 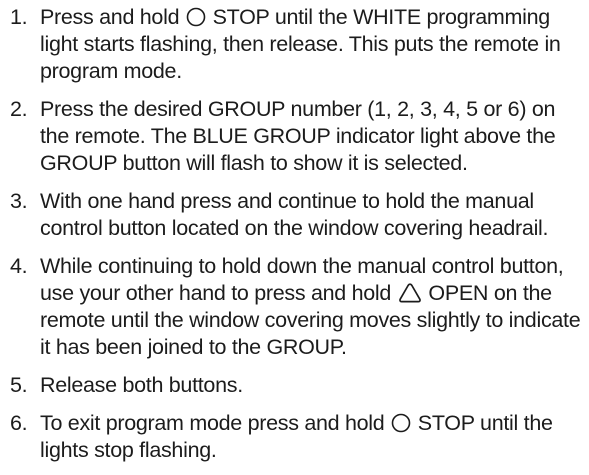 What do you see at coordinates (294, 385) in the screenshot?
I see `step-5: 5. Release both buttons.` at bounding box center [294, 385].